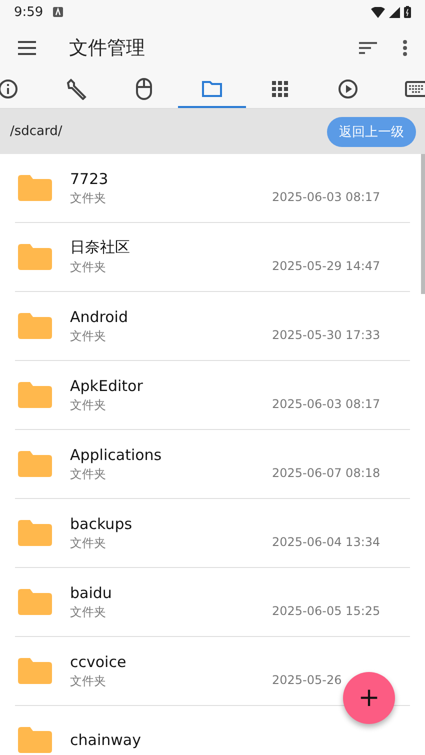  Describe the element at coordinates (369, 698) in the screenshot. I see `add-button: +` at that location.